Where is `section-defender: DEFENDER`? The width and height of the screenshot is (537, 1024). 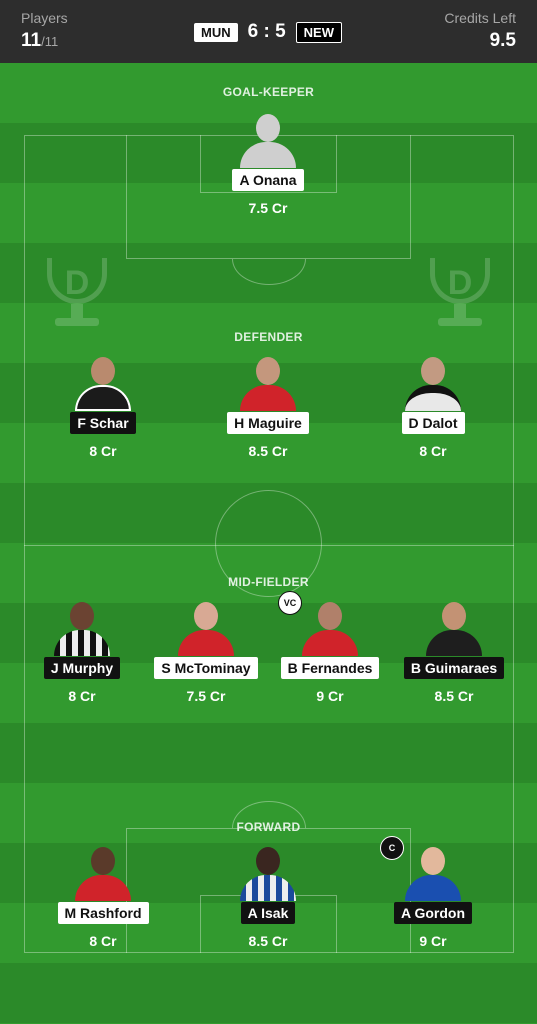 section-defender: DEFENDER is located at coordinates (268, 337).